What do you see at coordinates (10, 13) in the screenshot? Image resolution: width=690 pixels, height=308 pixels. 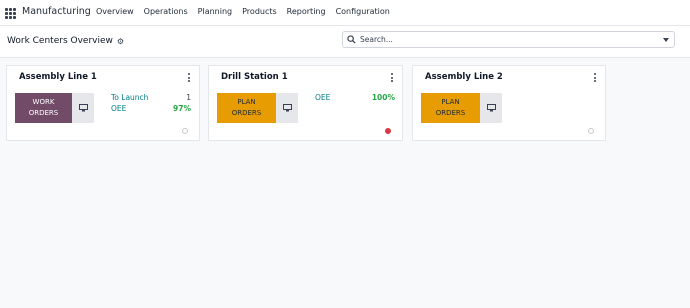 I see `apps-grid-icon` at bounding box center [10, 13].